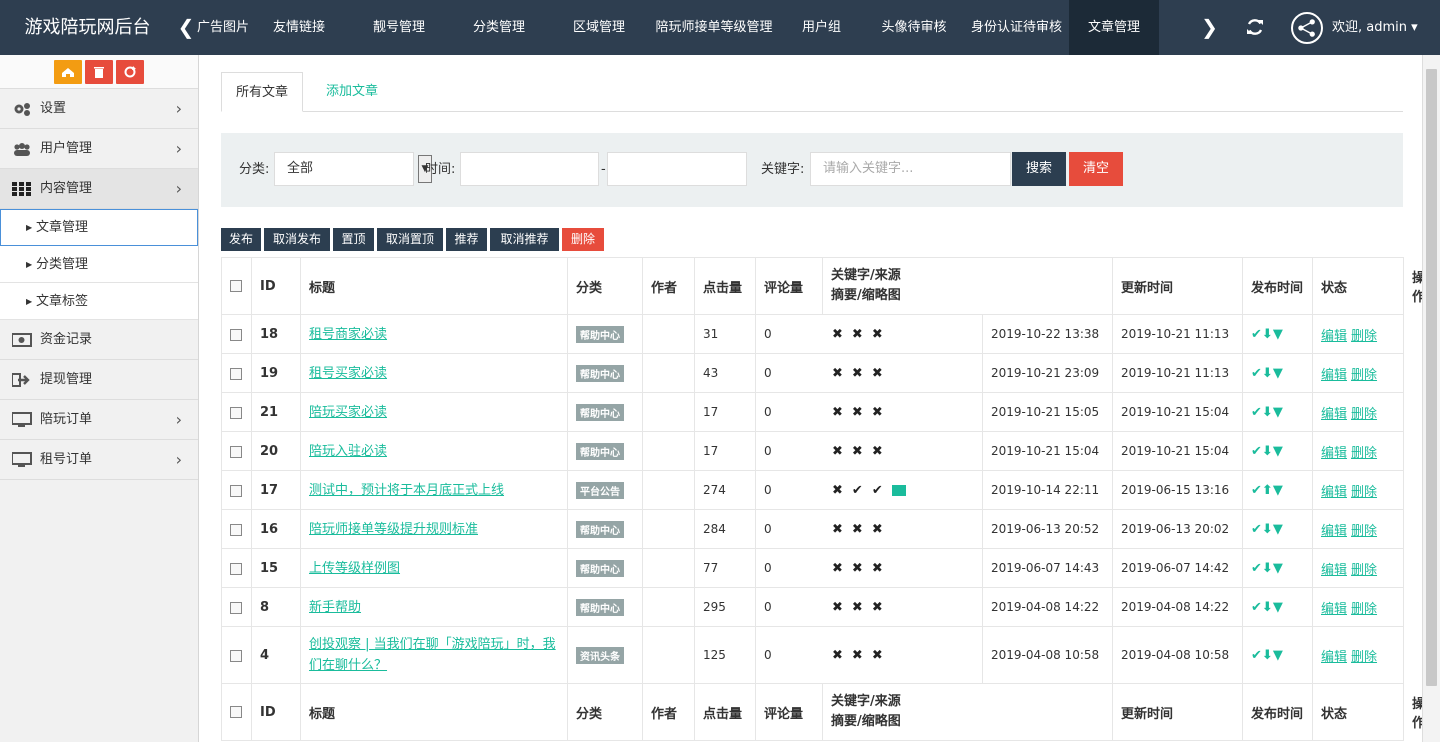  Describe the element at coordinates (344, 169) in the screenshot. I see `category-select: 全部` at that location.